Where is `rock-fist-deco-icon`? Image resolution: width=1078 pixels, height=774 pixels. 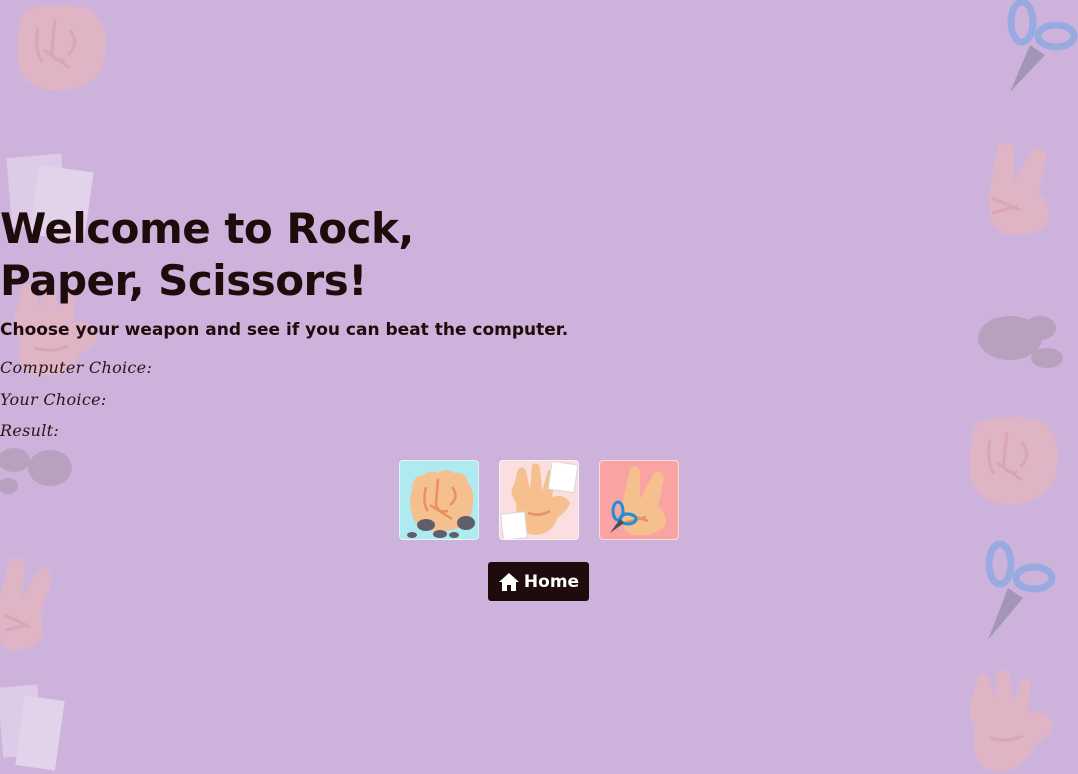
rock-fist-deco-icon is located at coordinates (61, 47).